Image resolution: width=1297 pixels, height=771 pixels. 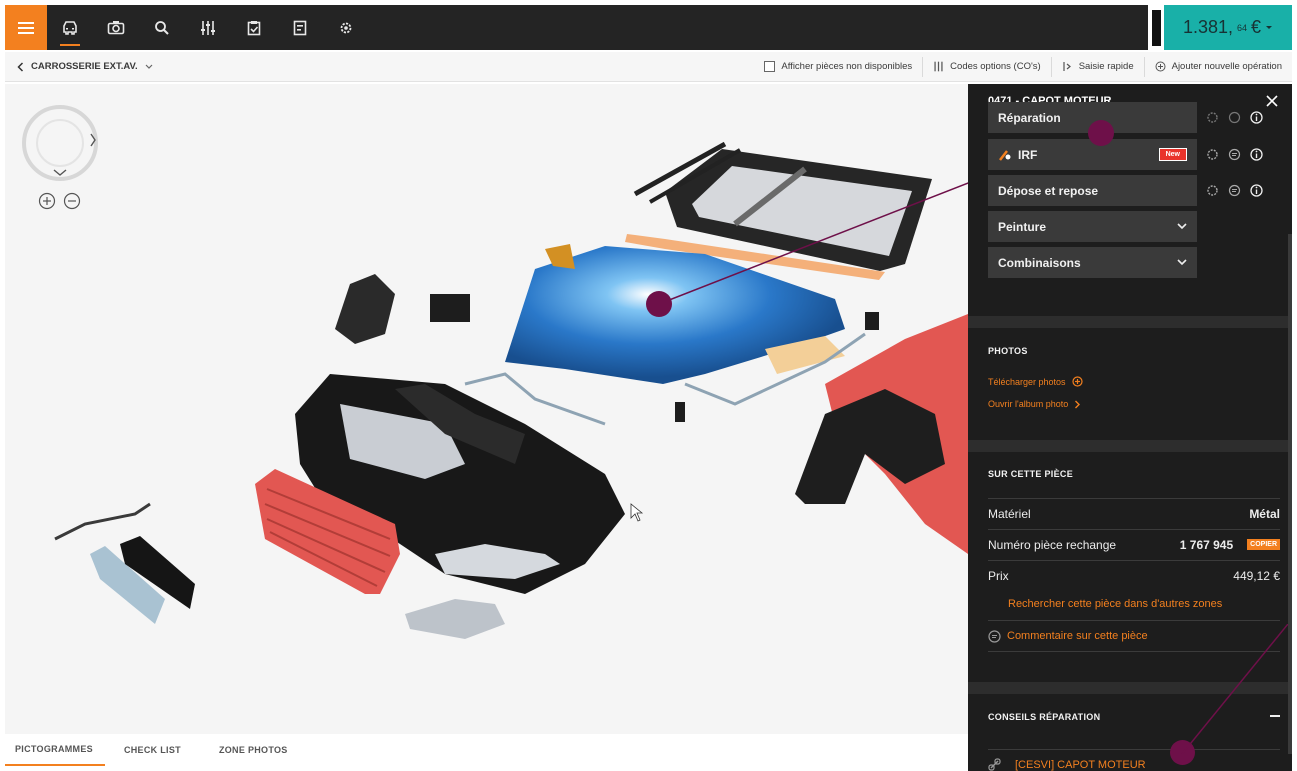 I want to click on operation-label: Réparation, so click(x=1029, y=117).